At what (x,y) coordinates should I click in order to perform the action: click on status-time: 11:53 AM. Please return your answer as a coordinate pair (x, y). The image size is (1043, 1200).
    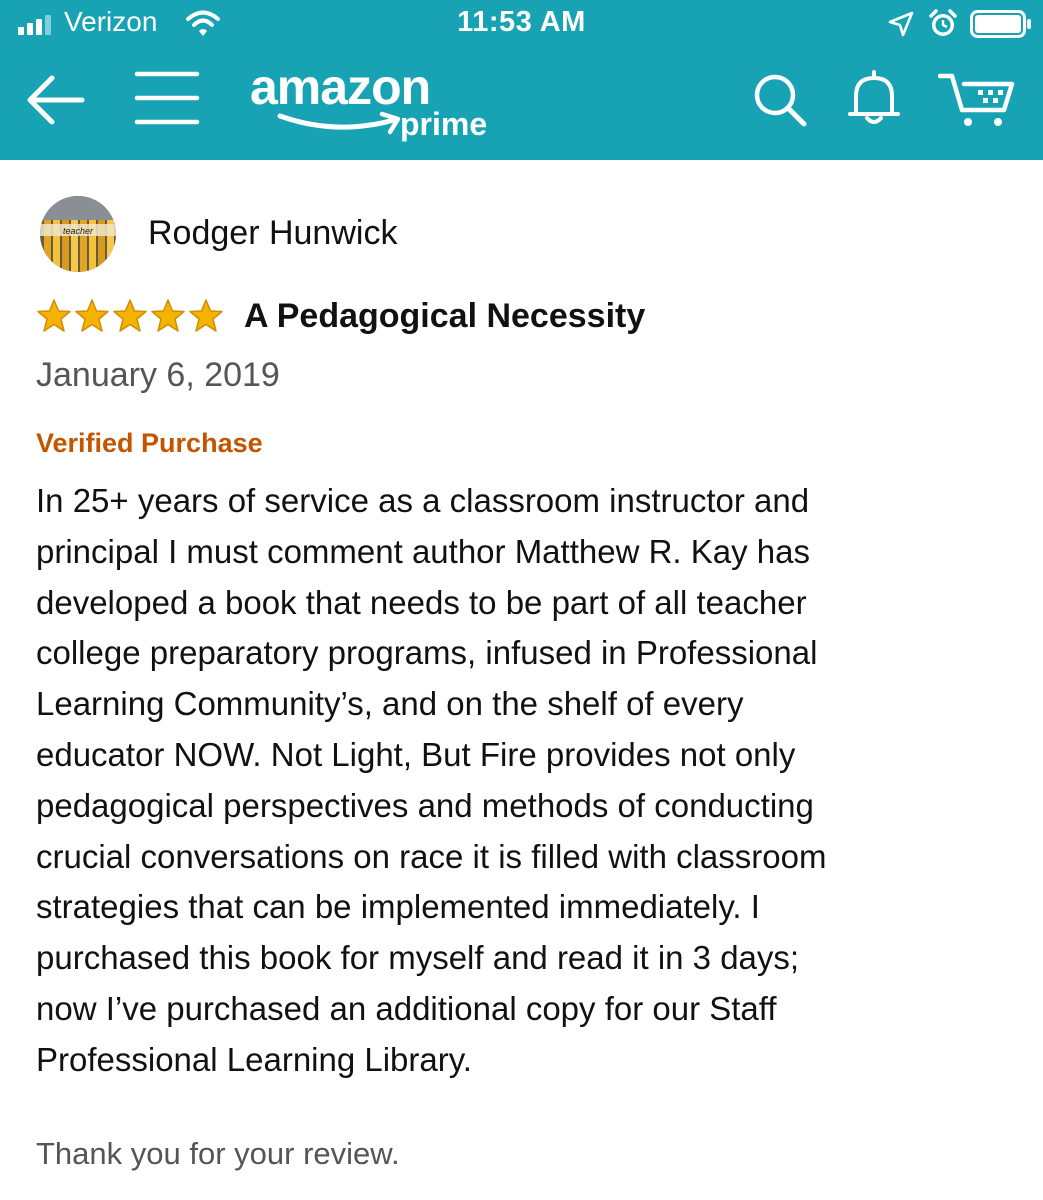
    Looking at the image, I should click on (521, 22).